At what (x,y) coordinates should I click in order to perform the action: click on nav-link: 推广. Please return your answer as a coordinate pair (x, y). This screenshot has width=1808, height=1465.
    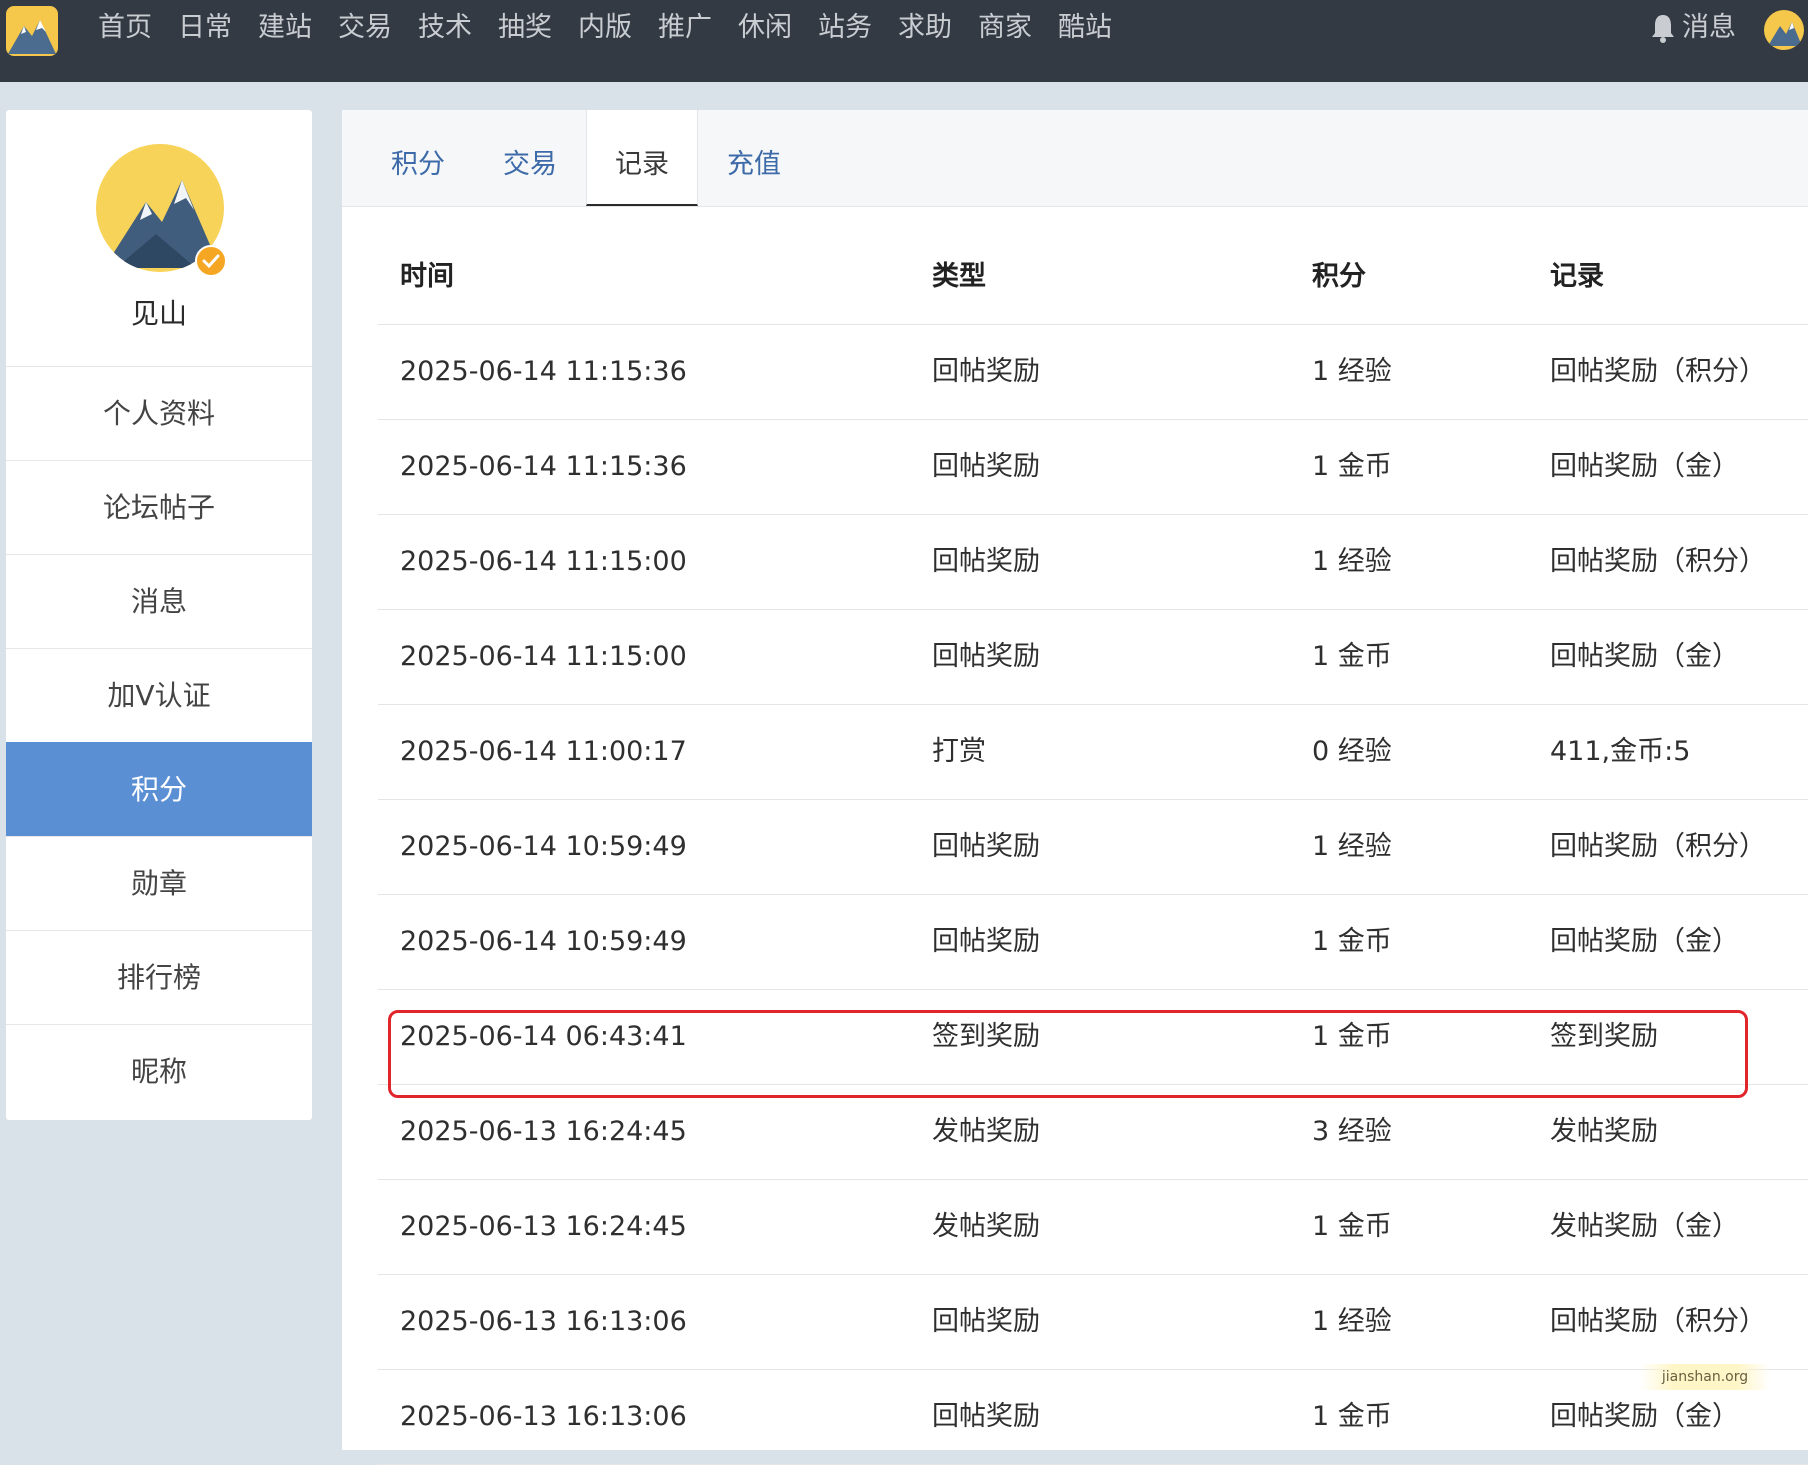
    Looking at the image, I should click on (685, 28).